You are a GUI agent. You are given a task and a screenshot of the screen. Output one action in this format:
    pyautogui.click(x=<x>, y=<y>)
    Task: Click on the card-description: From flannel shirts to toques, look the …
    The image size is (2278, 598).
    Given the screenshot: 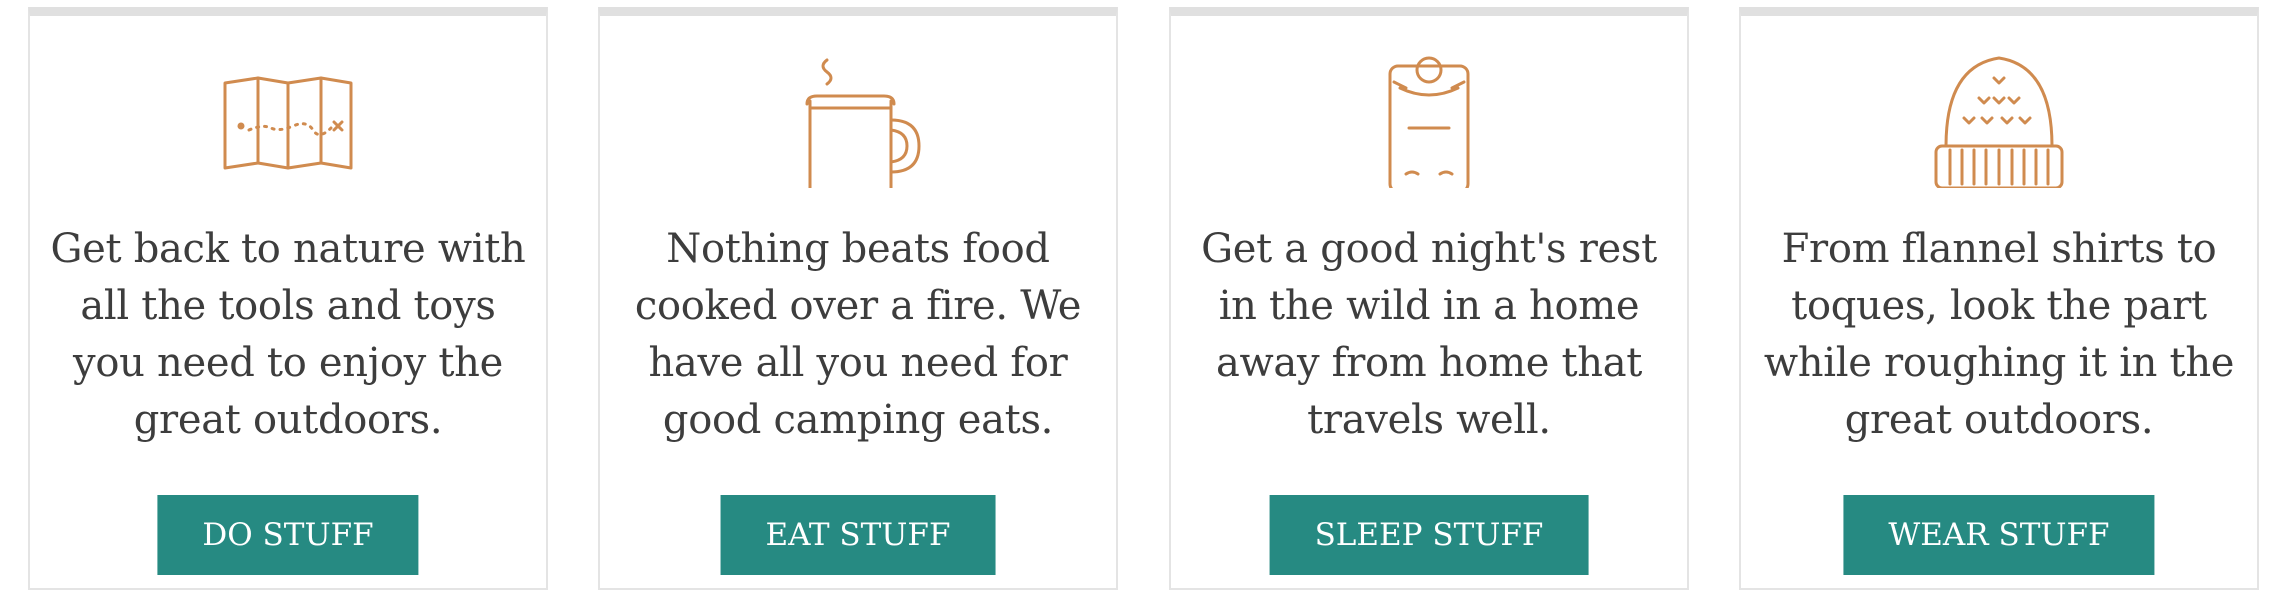 What is the action you would take?
    pyautogui.click(x=1999, y=334)
    